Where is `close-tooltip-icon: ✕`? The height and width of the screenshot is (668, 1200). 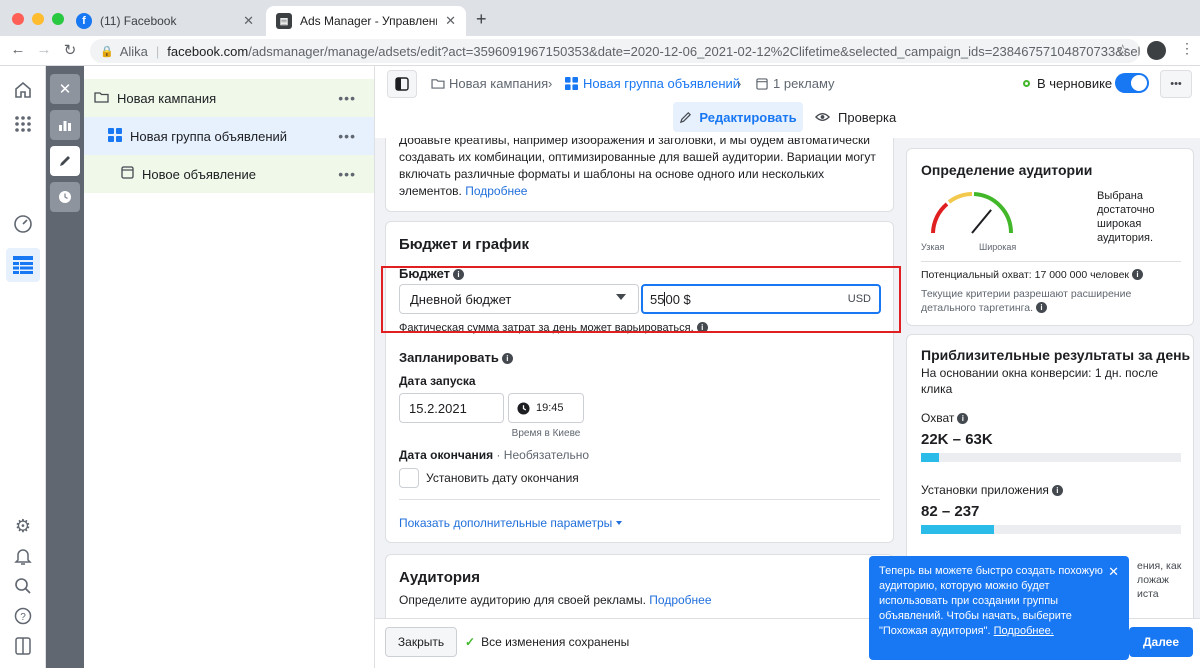 close-tooltip-icon: ✕ is located at coordinates (1113, 572).